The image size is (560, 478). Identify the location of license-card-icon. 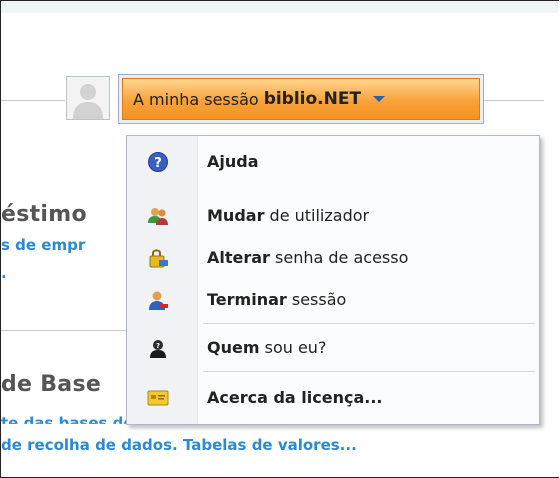
(158, 398).